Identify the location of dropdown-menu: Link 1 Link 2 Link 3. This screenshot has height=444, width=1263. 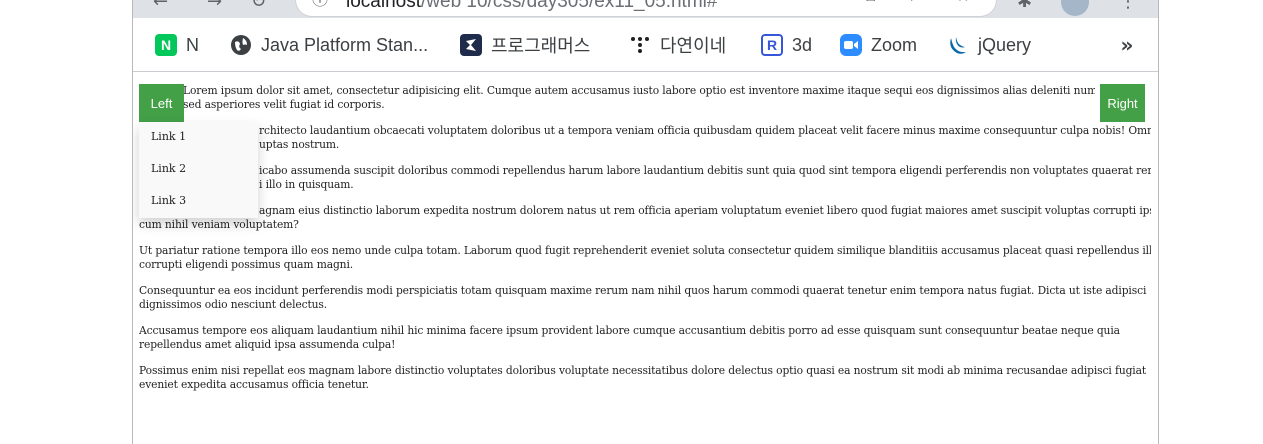
(198, 170).